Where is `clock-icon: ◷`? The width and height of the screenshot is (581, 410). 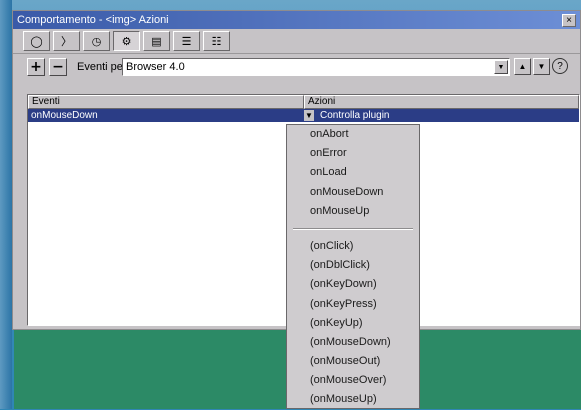 clock-icon: ◷ is located at coordinates (96, 41).